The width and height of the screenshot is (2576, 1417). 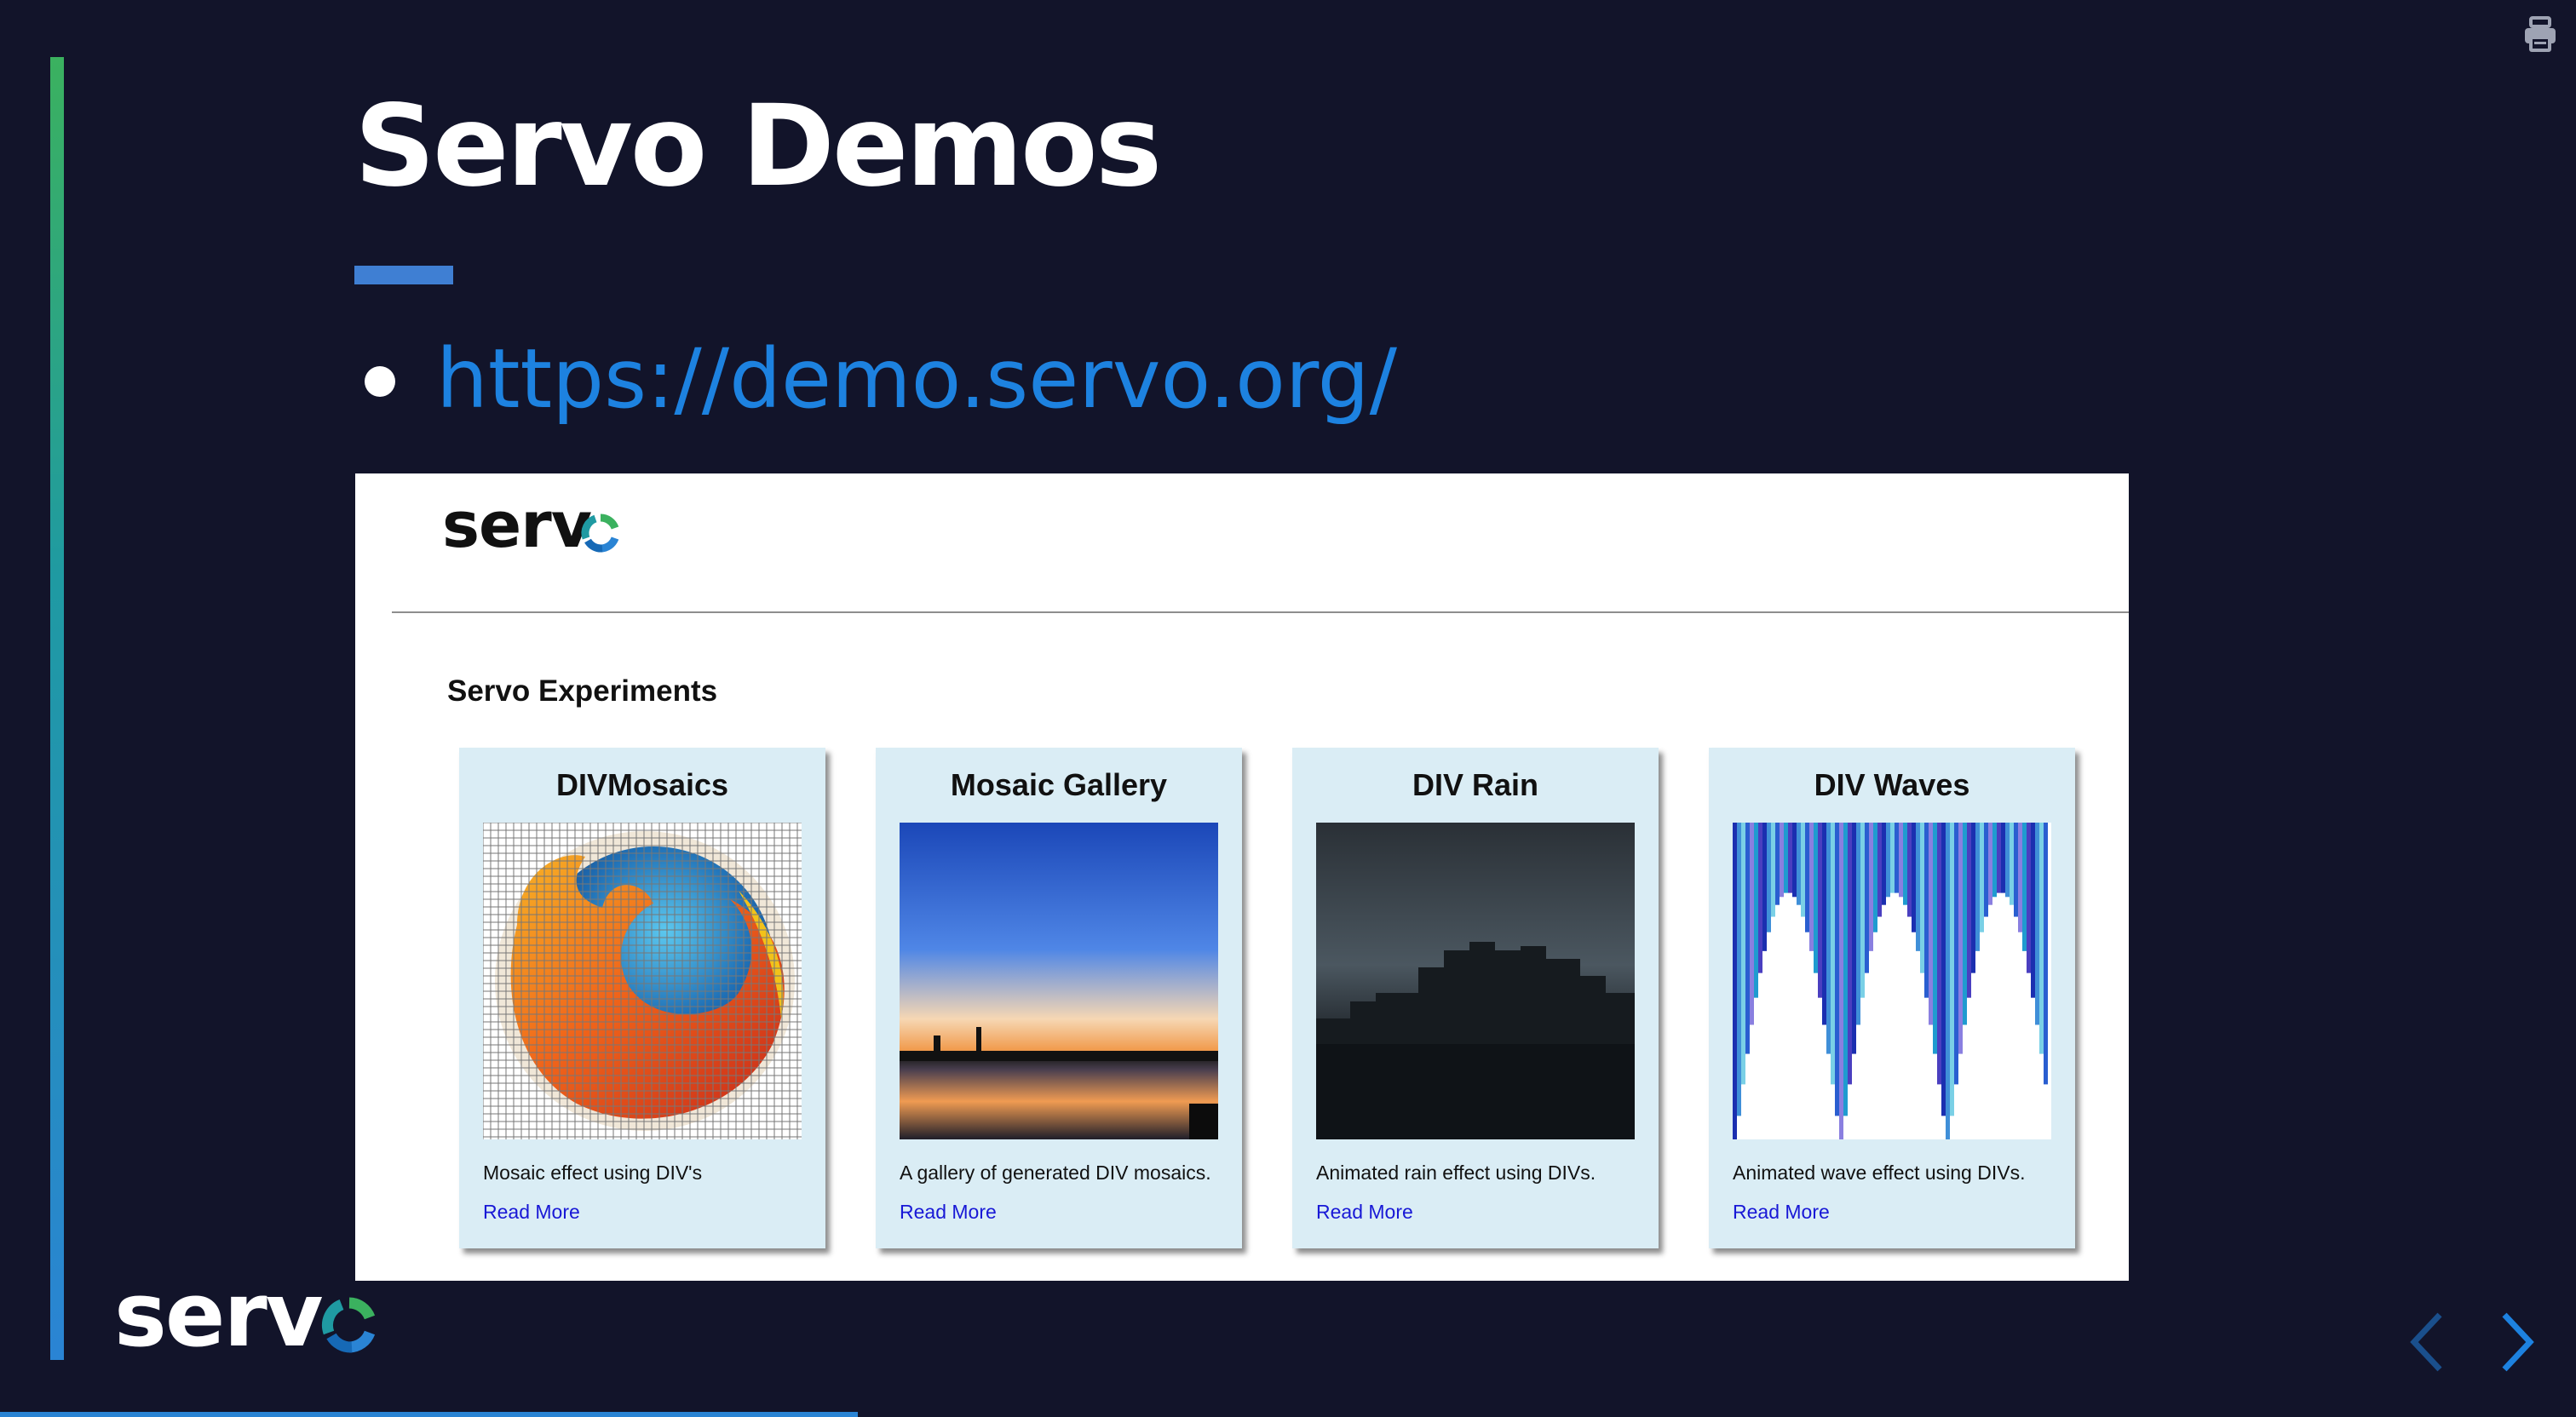 What do you see at coordinates (642, 981) in the screenshot?
I see `firefox-mosaic-image` at bounding box center [642, 981].